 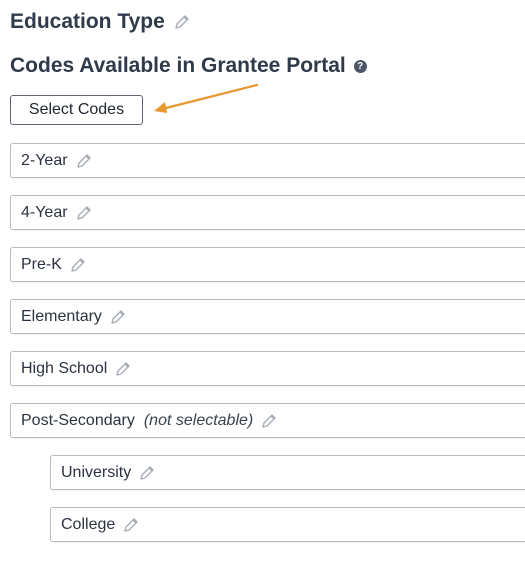 I want to click on code-row-2-year: 2-Year, so click(x=267, y=160).